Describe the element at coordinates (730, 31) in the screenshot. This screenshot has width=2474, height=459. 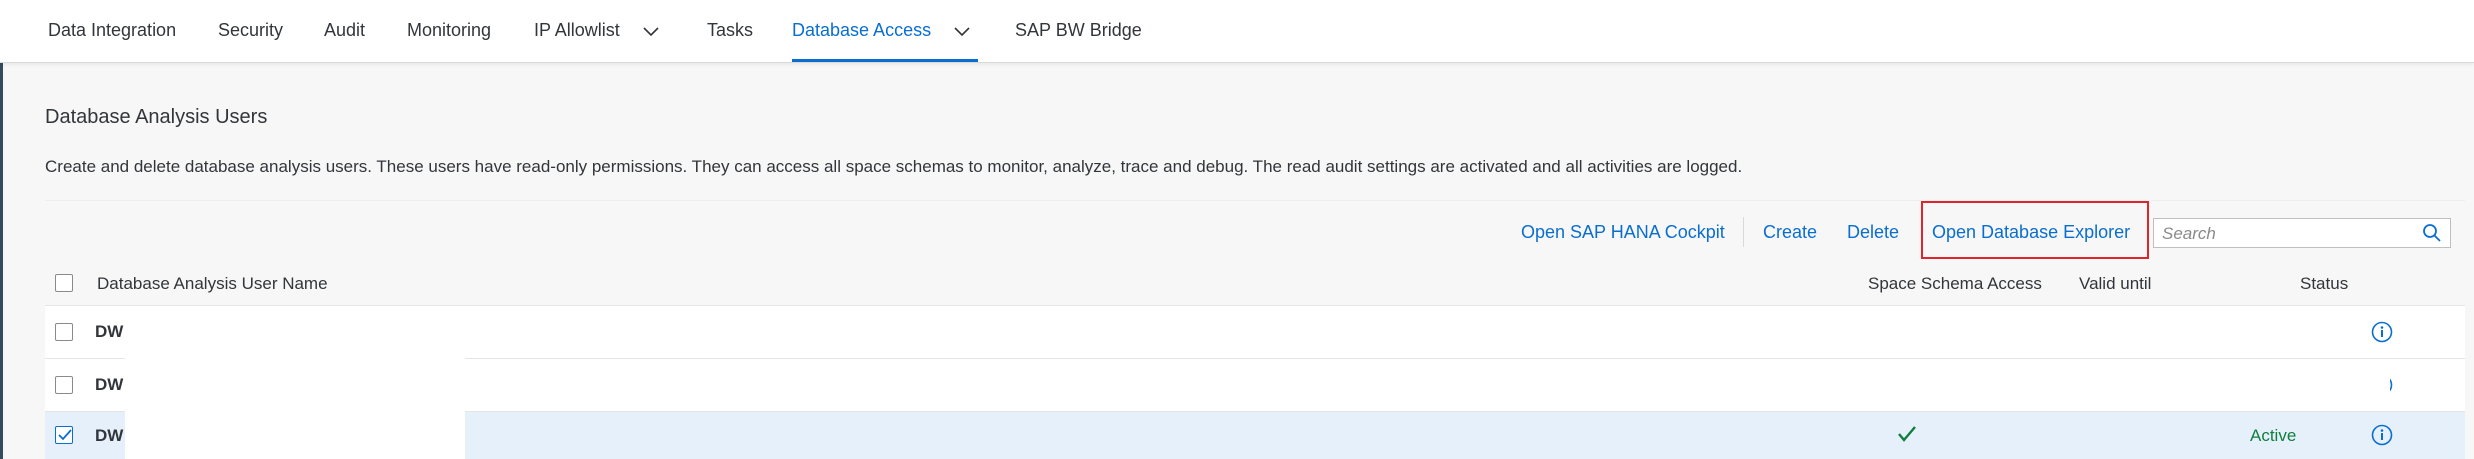
I see `tab-tasks: Tasks` at that location.